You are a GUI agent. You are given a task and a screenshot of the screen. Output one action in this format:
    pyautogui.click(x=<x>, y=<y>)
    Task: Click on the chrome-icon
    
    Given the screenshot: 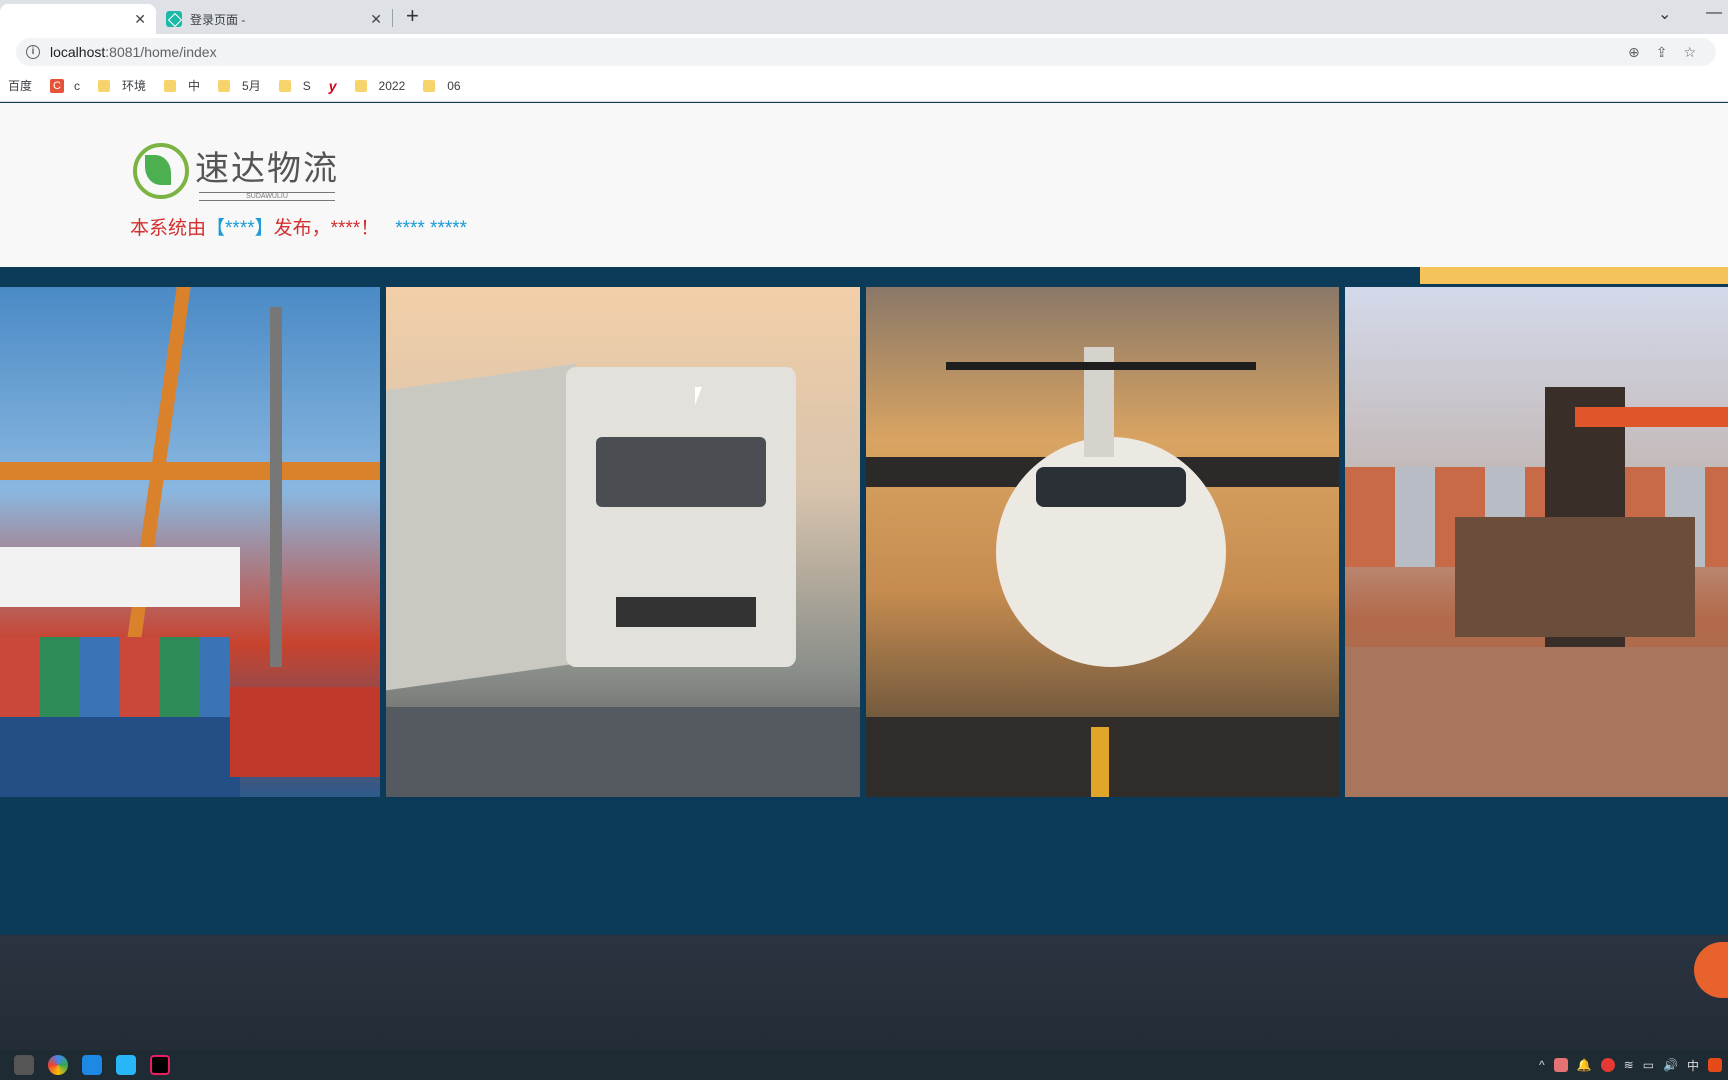 What is the action you would take?
    pyautogui.click(x=58, y=1065)
    